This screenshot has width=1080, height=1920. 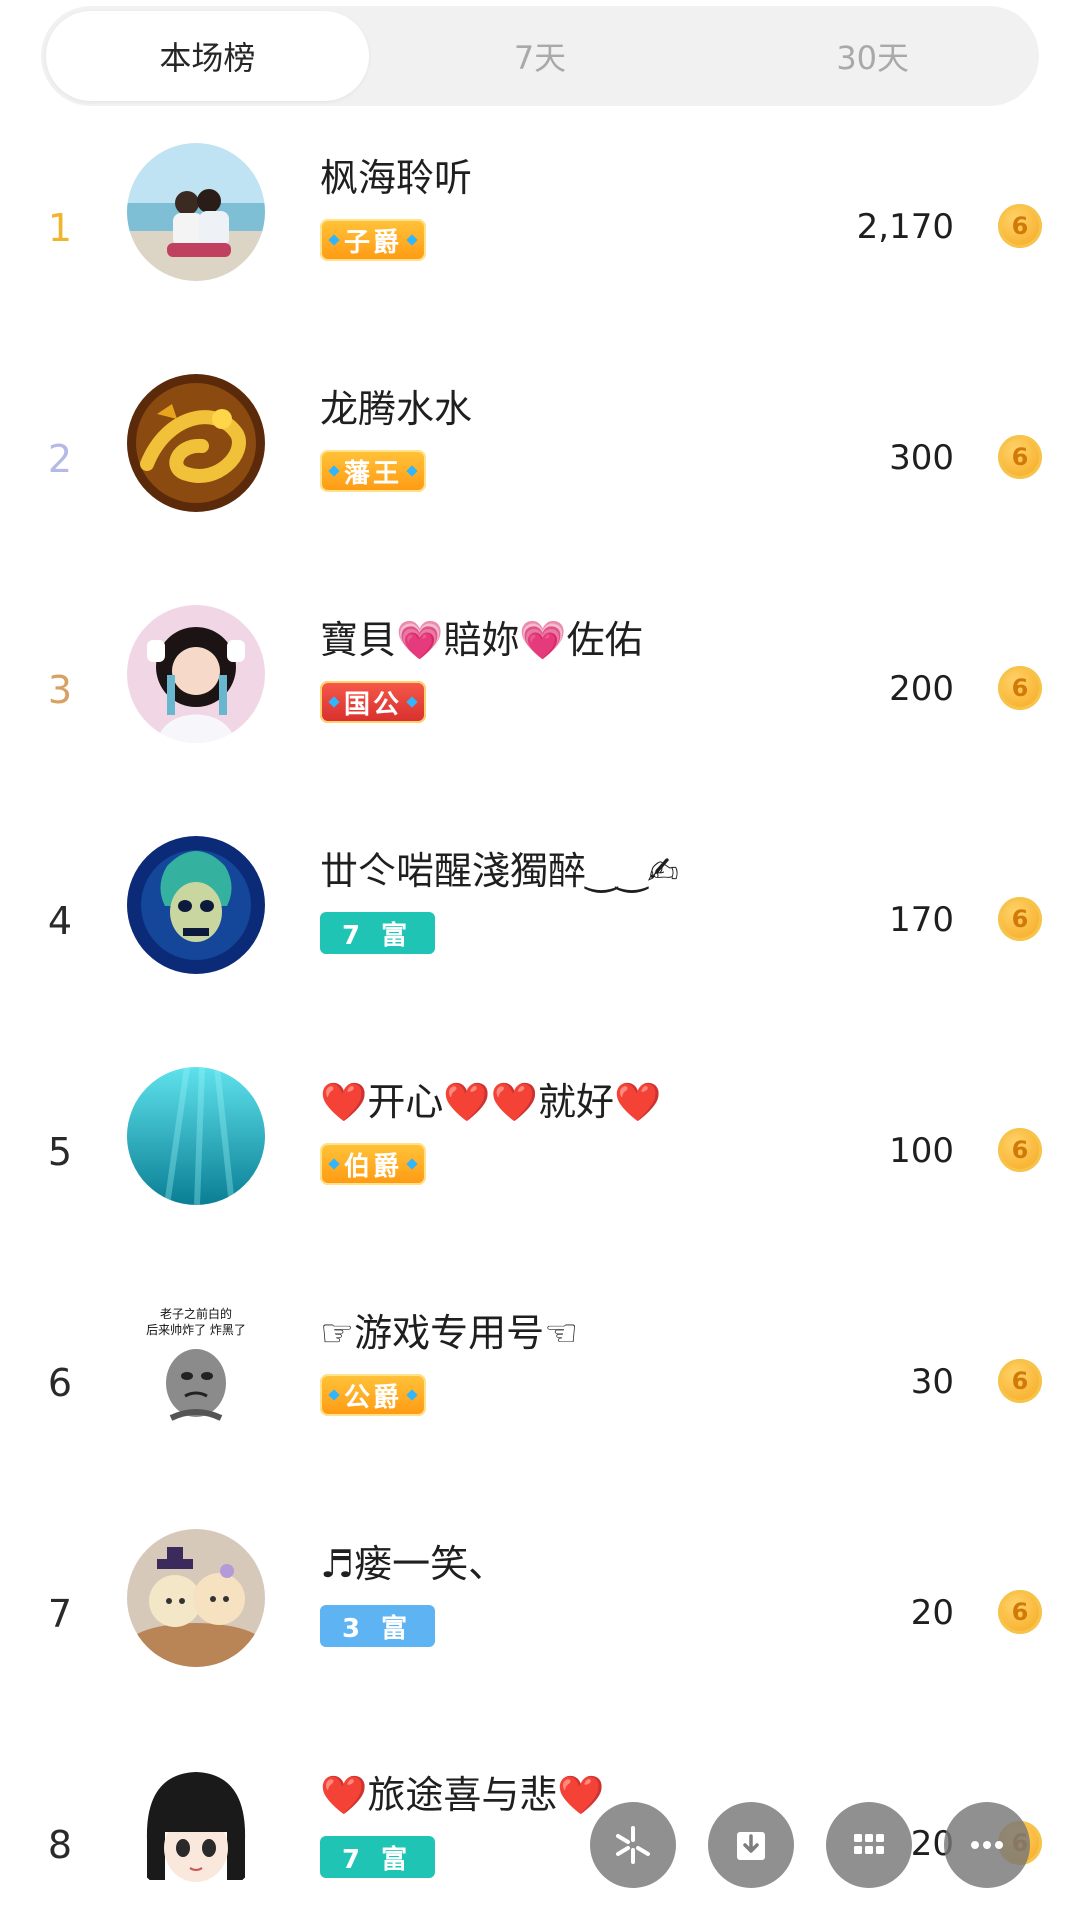 I want to click on period-tabs: 本场榜 7天 30天, so click(x=540, y=56).